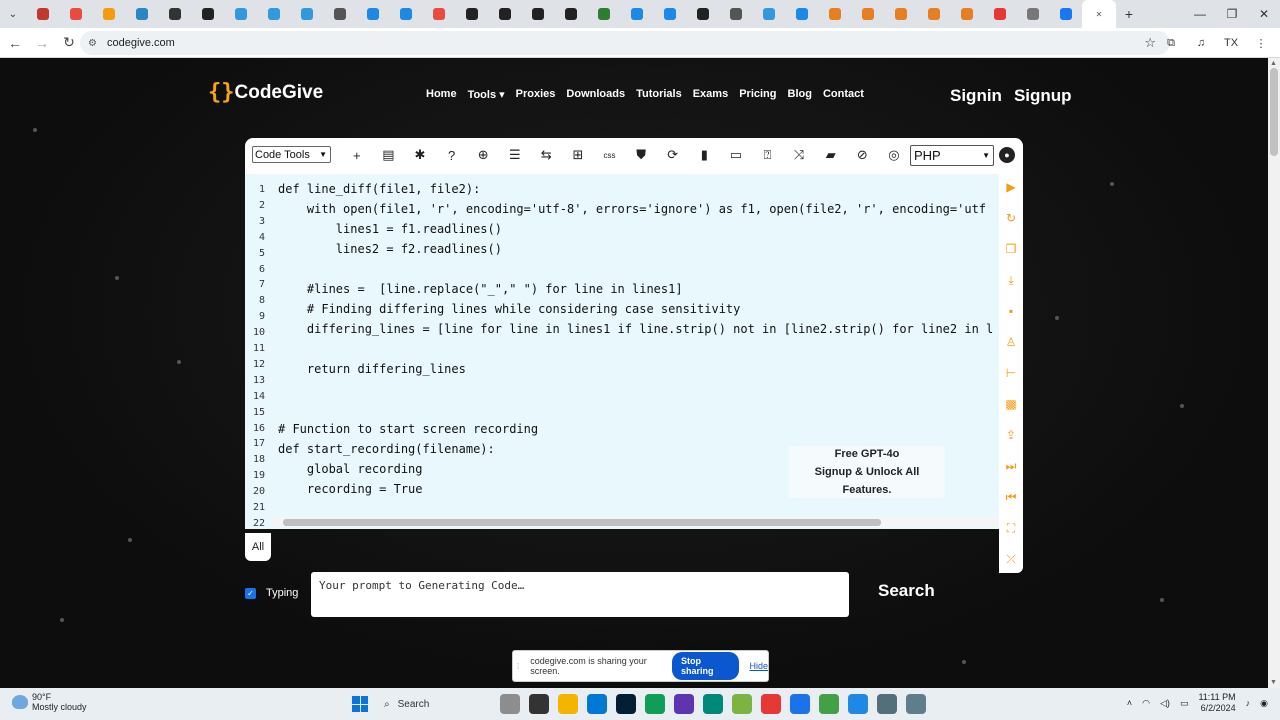  I want to click on media-control-icon: ♫, so click(1201, 43).